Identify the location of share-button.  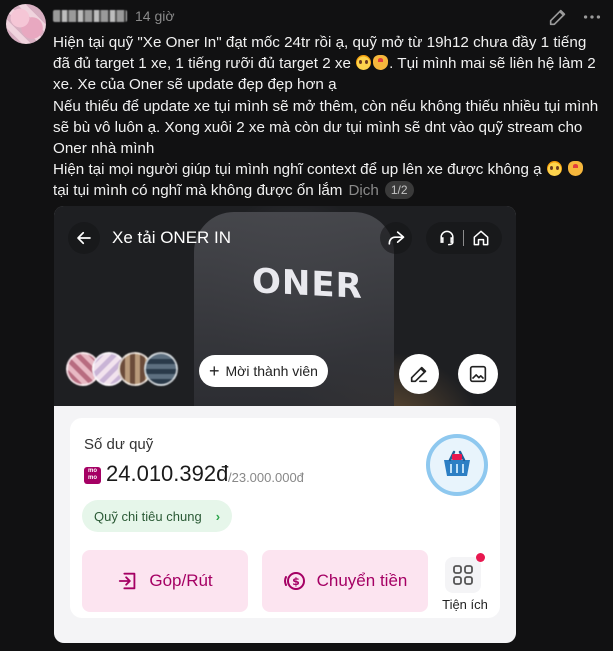
(396, 238).